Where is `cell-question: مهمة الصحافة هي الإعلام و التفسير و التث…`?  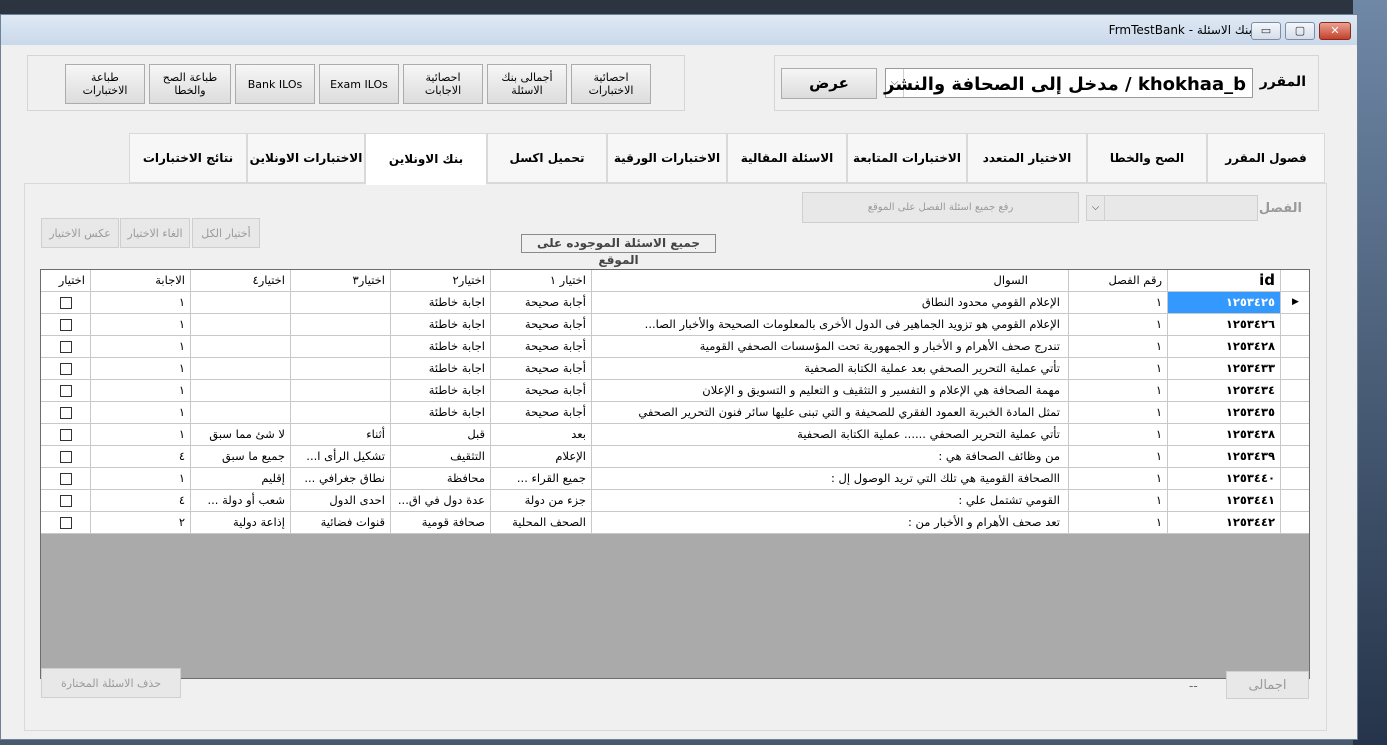 cell-question: مهمة الصحافة هي الإعلام و التفسير و التث… is located at coordinates (830, 391).